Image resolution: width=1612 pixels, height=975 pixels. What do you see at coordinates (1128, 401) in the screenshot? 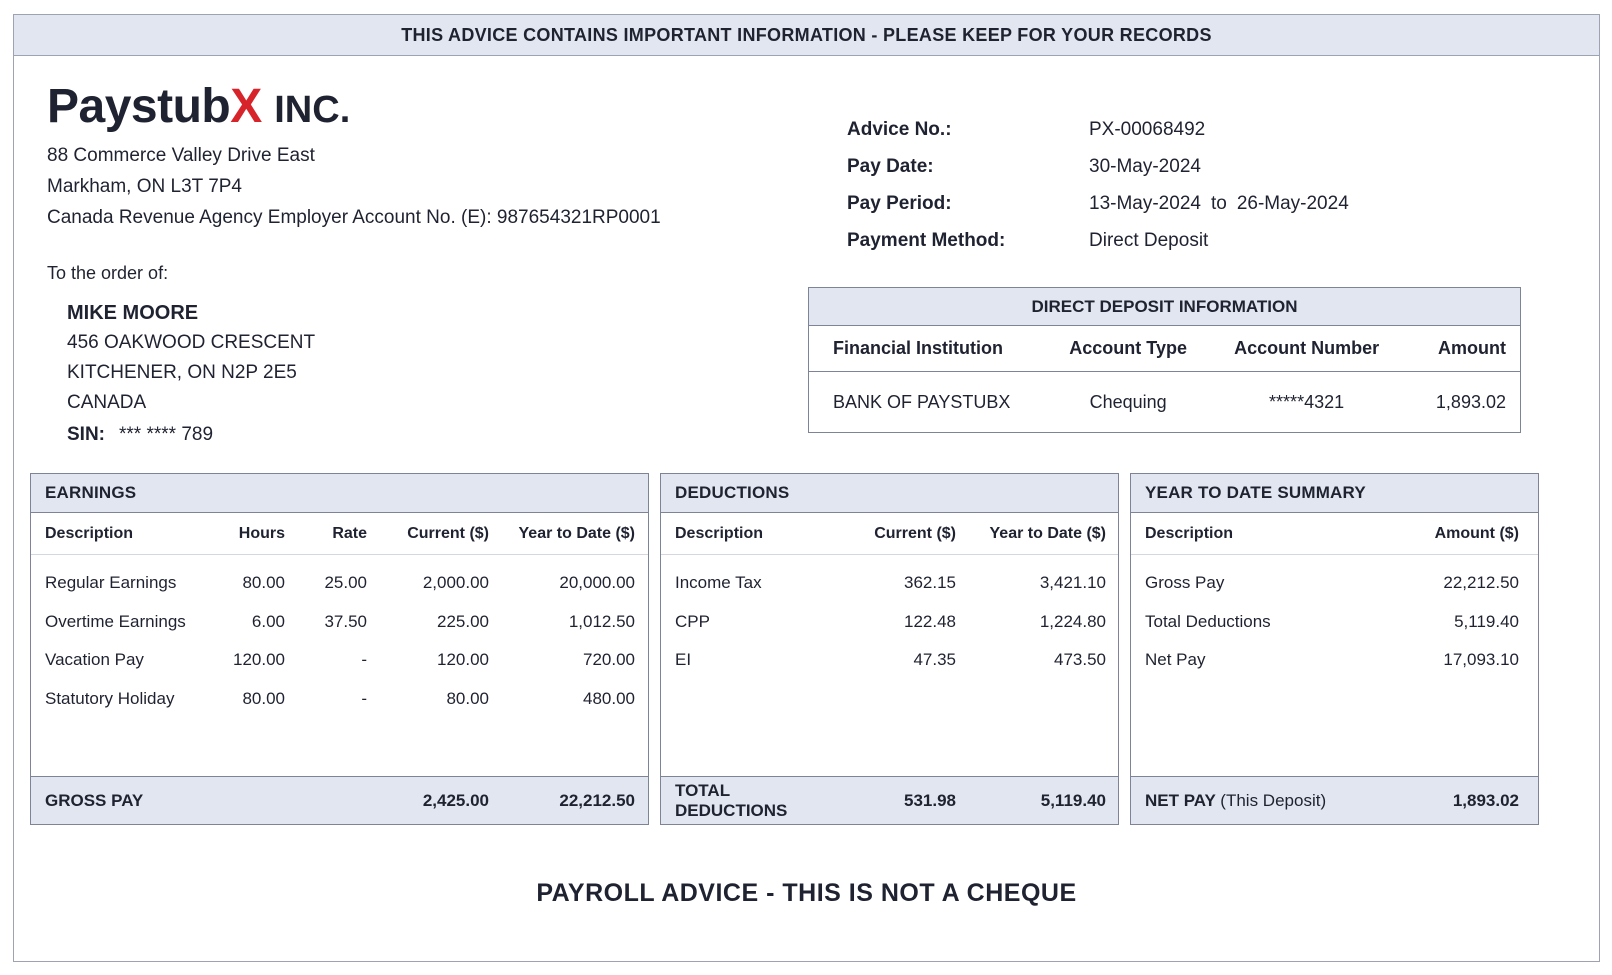
I see `dd-account-type: Chequing` at bounding box center [1128, 401].